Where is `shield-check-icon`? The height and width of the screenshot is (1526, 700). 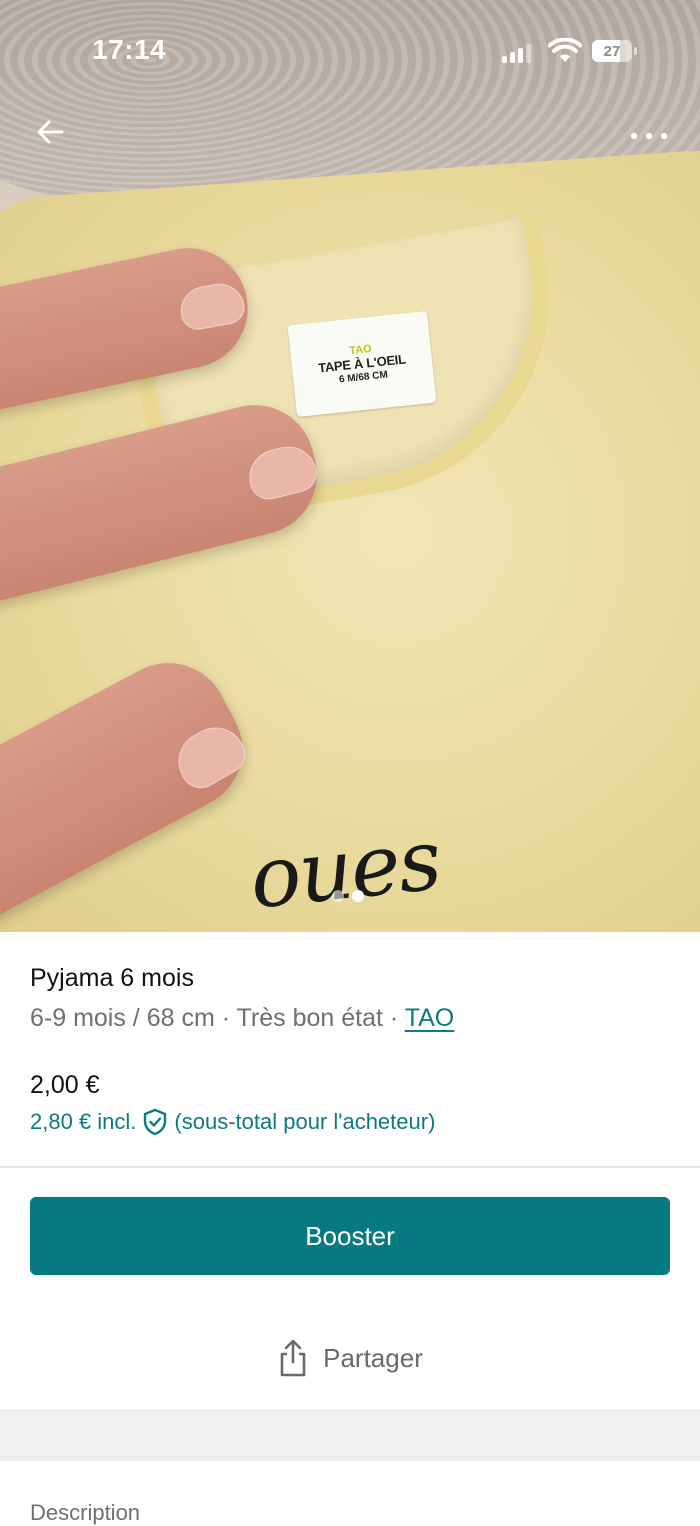 shield-check-icon is located at coordinates (155, 1122).